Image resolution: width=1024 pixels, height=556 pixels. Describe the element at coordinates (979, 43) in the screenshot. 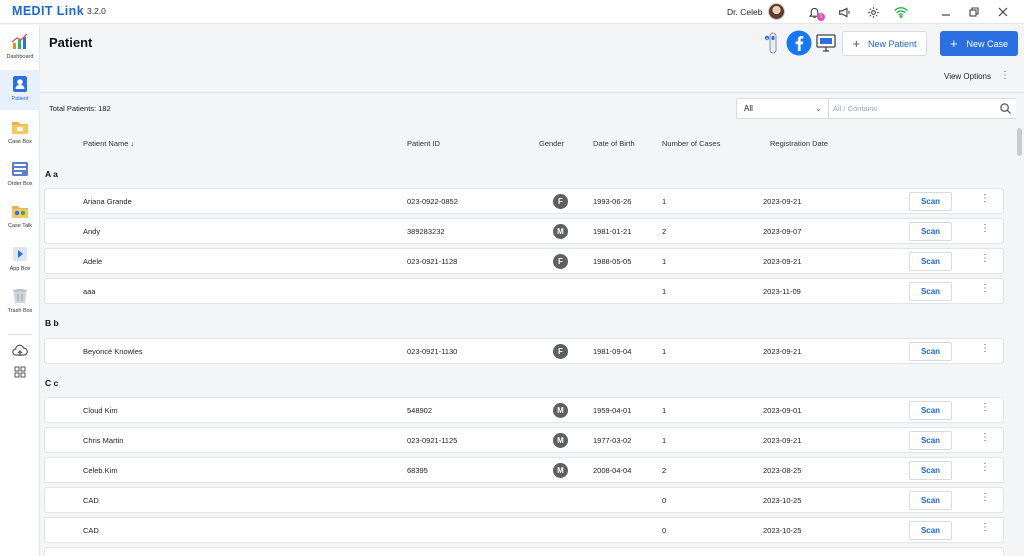

I see `new-case-button: + New Case` at that location.